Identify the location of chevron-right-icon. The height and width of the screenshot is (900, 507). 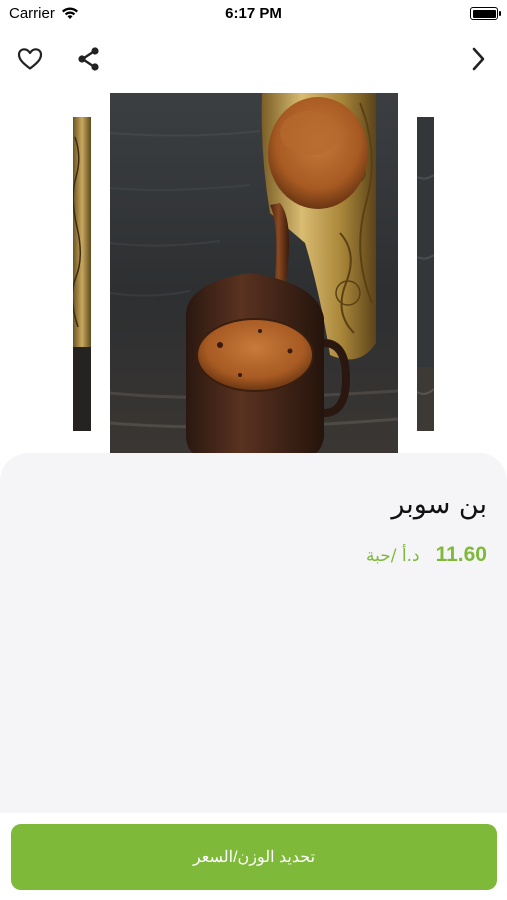
(478, 59).